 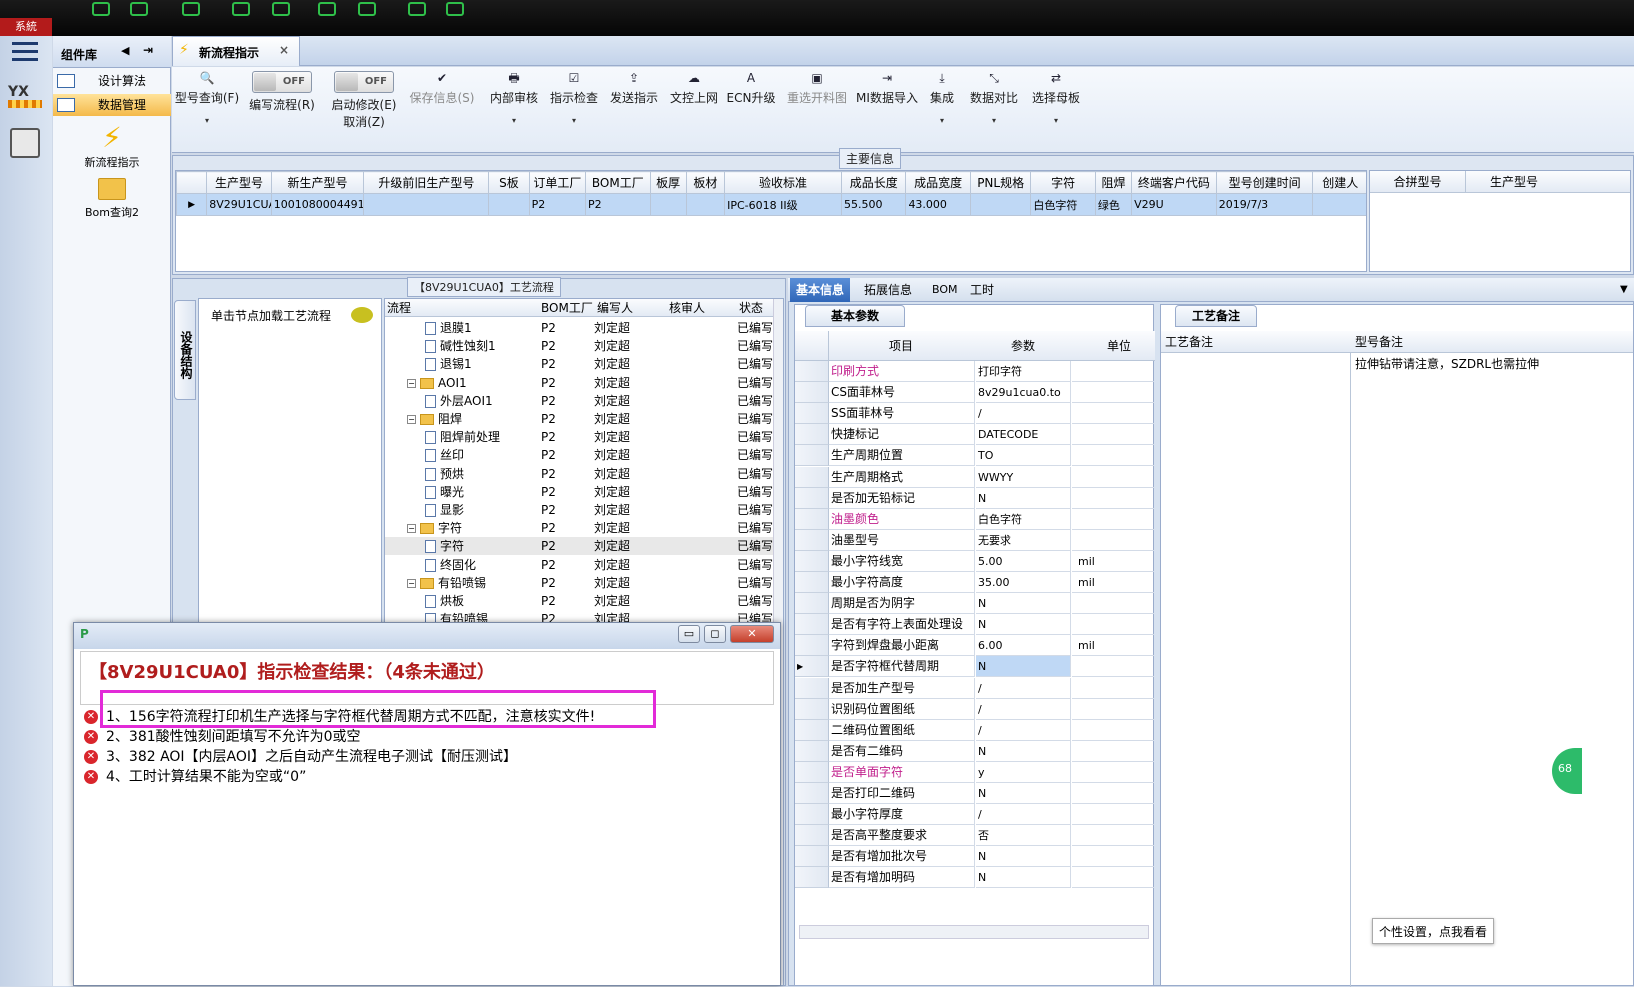 I want to click on tree-node: − 字符, so click(x=434, y=528).